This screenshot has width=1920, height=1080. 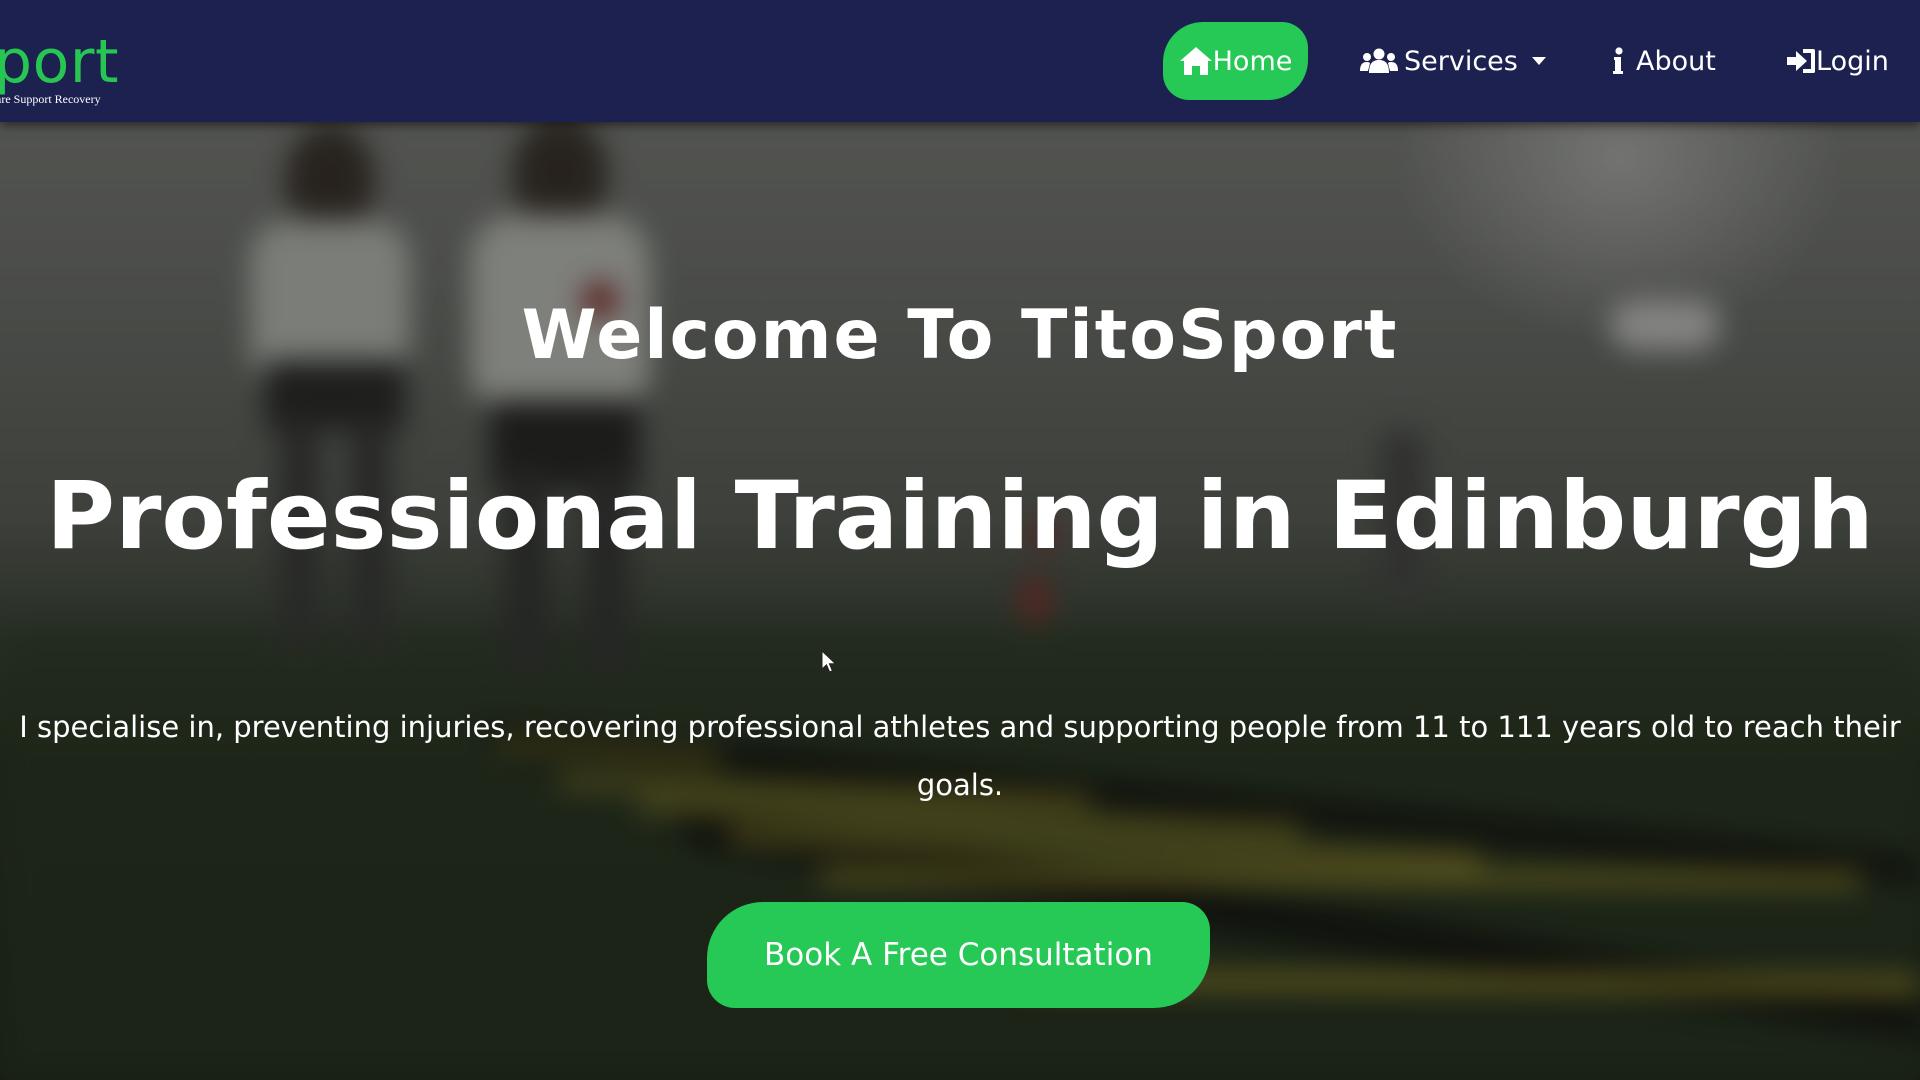 I want to click on nav-home-label: Home, so click(x=1252, y=61).